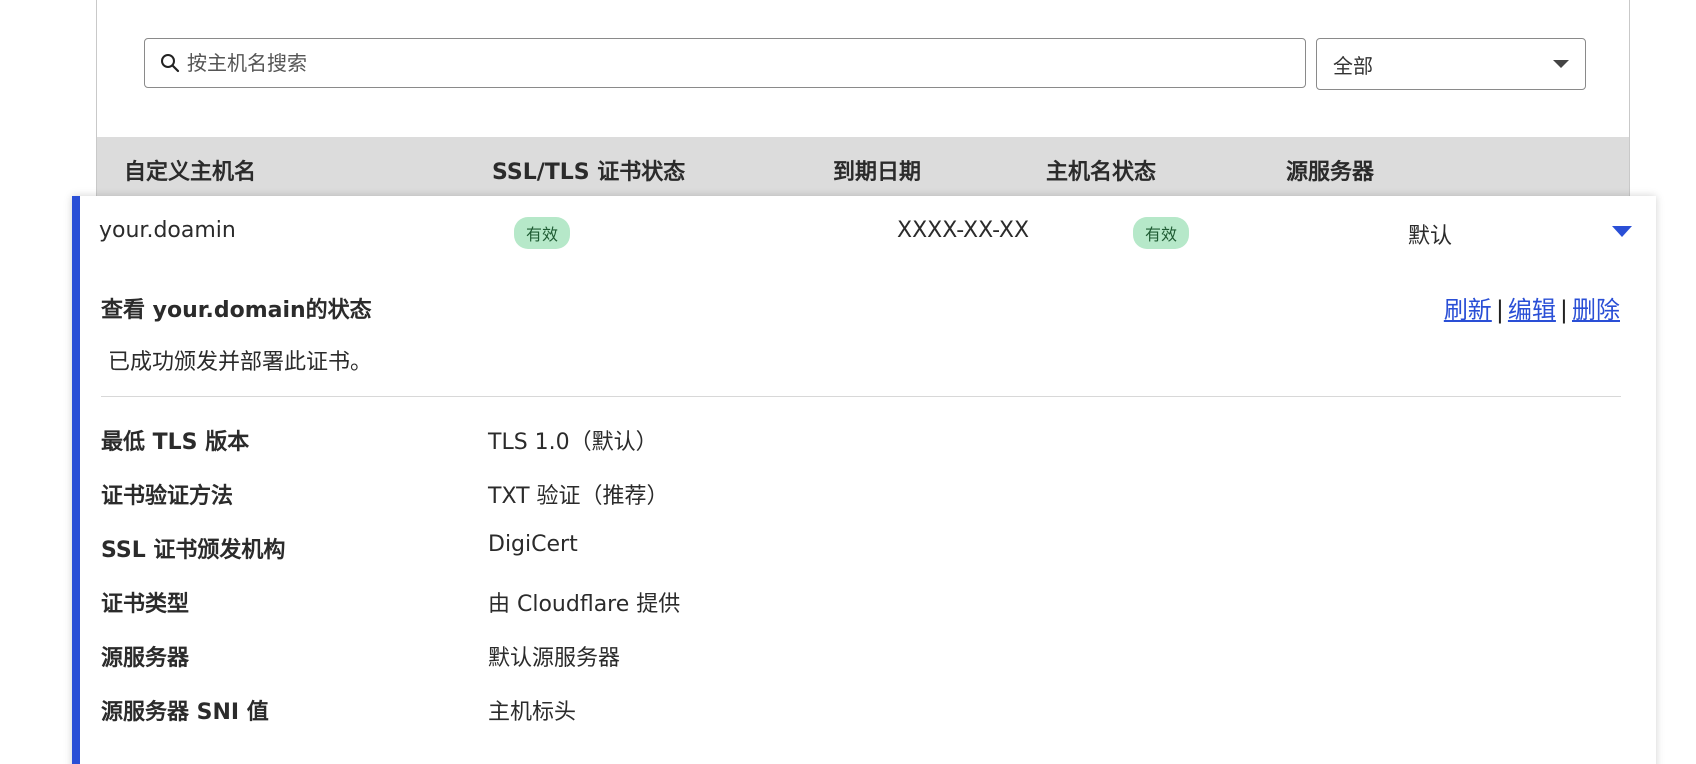 The image size is (1696, 764). I want to click on prop-value-origin-server: 默认源服务器, so click(554, 658).